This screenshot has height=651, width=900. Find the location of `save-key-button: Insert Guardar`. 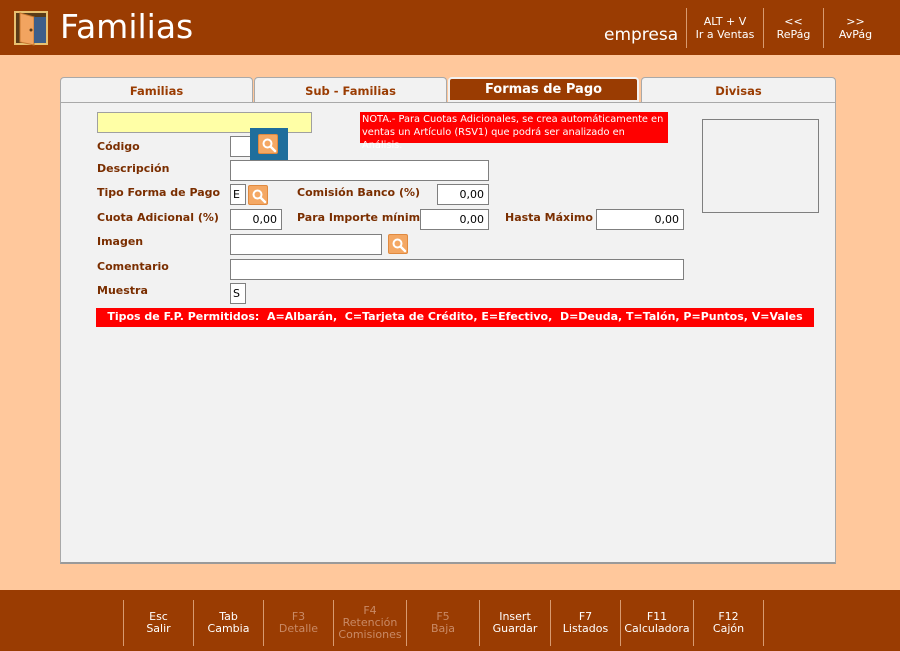

save-key-button: Insert Guardar is located at coordinates (514, 623).